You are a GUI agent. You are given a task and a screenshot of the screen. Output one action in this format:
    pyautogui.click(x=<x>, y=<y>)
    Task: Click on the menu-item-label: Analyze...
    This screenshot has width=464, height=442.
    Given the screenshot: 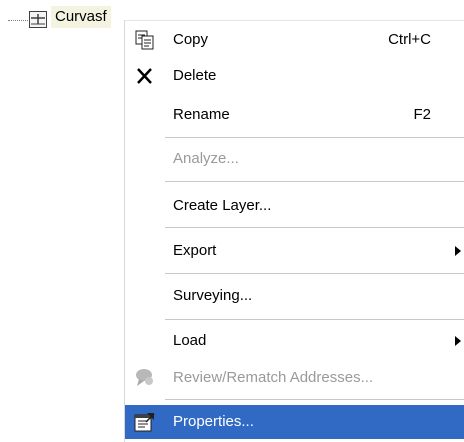 What is the action you would take?
    pyautogui.click(x=206, y=158)
    